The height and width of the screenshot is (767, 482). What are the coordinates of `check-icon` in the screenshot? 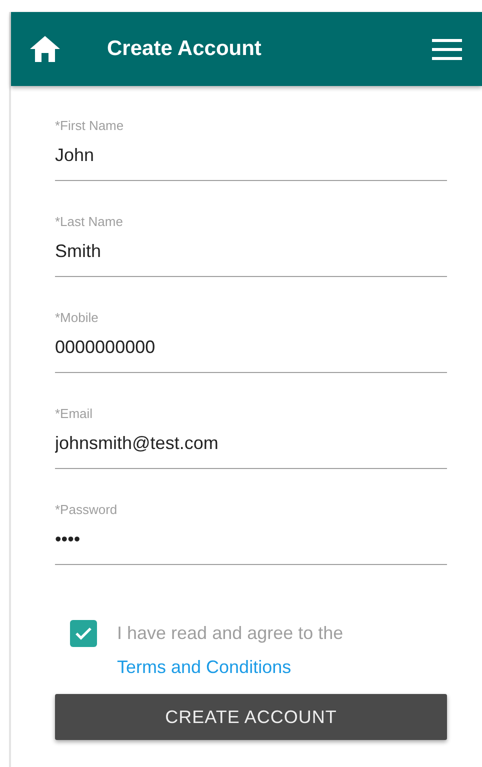 It's located at (83, 633).